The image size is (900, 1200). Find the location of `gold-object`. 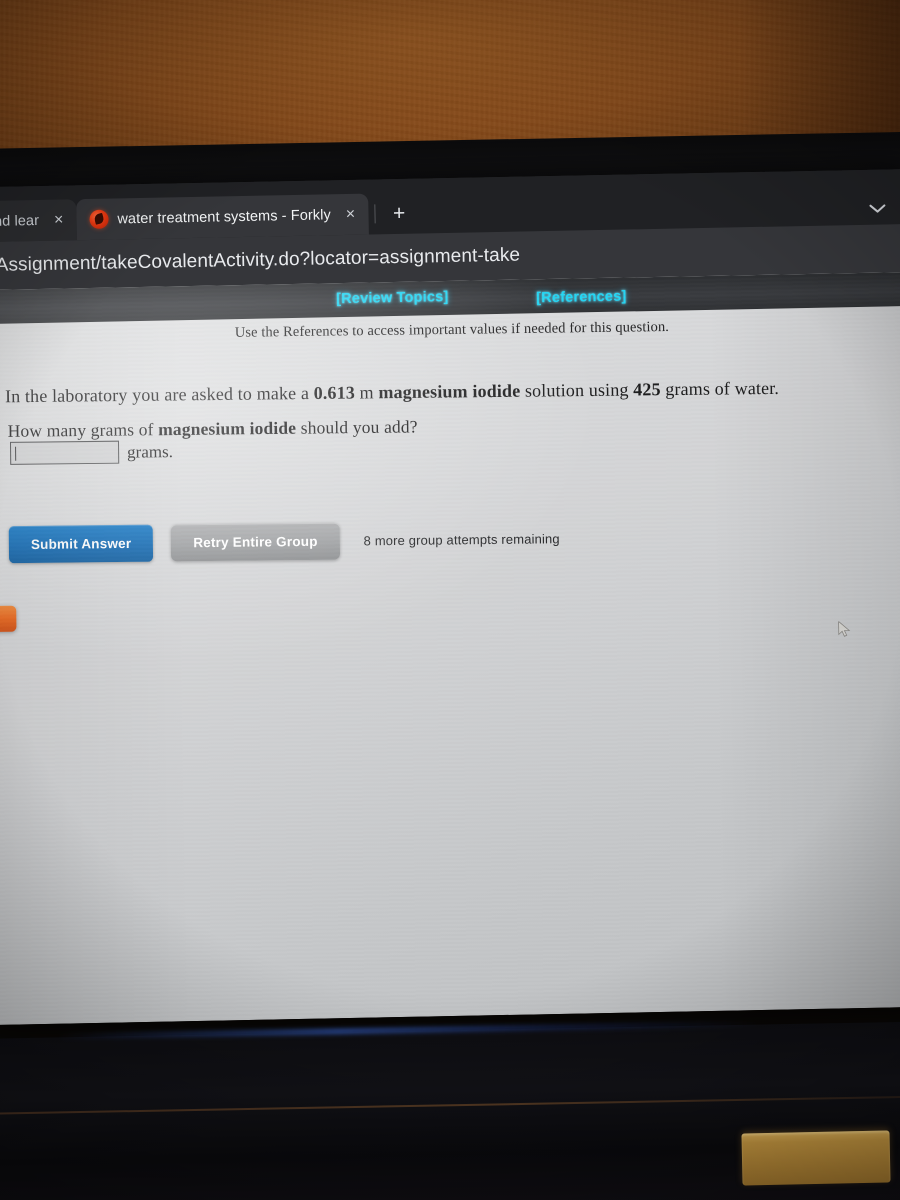

gold-object is located at coordinates (816, 1158).